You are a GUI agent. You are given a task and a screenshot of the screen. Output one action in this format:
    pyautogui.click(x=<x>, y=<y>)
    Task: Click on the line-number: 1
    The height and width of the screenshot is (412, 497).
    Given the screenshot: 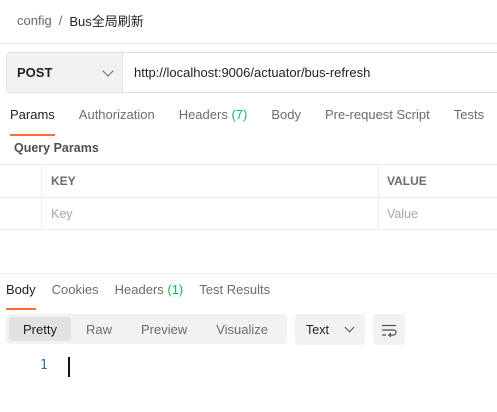 What is the action you would take?
    pyautogui.click(x=44, y=365)
    